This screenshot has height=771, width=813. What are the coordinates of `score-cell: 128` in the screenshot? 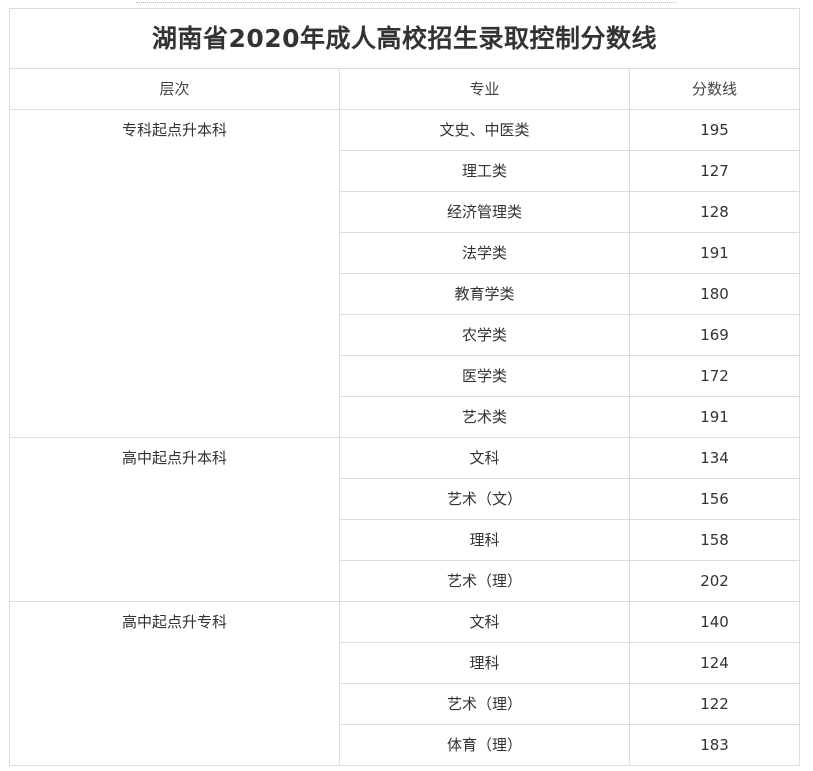 It's located at (714, 212).